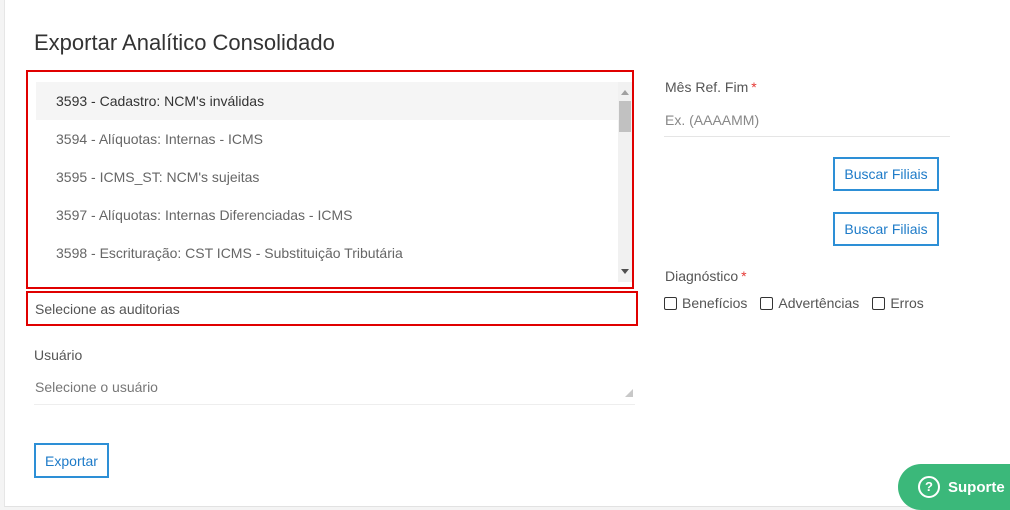 The height and width of the screenshot is (510, 1010). What do you see at coordinates (702, 276) in the screenshot?
I see `diagnostico-label-text: Diagnóstico` at bounding box center [702, 276].